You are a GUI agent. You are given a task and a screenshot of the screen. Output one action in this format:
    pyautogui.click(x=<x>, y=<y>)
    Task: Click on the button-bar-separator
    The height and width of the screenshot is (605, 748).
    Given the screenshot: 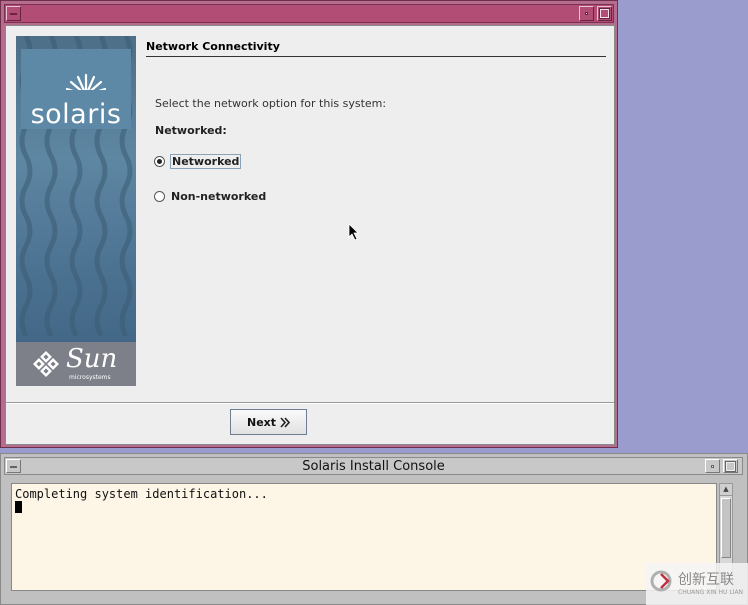 What is the action you would take?
    pyautogui.click(x=310, y=403)
    